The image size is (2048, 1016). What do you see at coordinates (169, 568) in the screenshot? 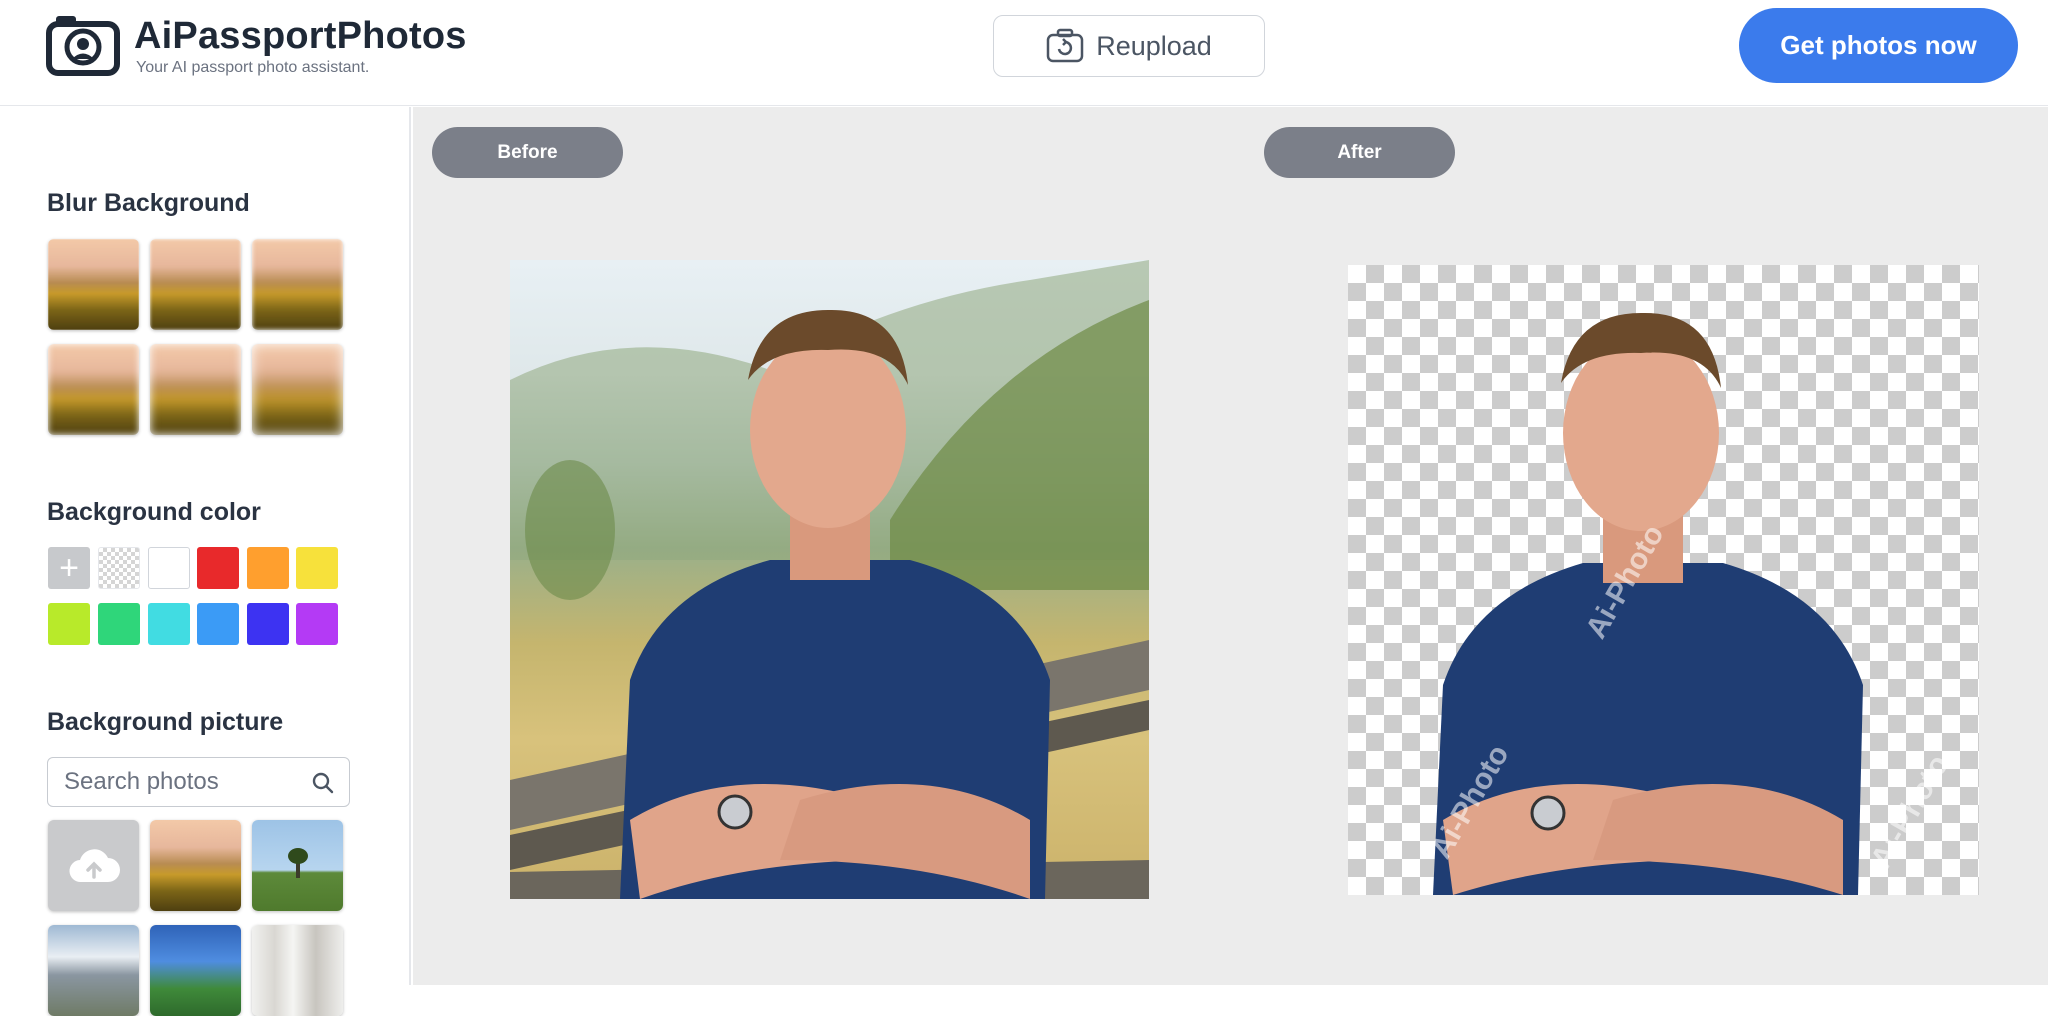
I see `color-swatch-white` at bounding box center [169, 568].